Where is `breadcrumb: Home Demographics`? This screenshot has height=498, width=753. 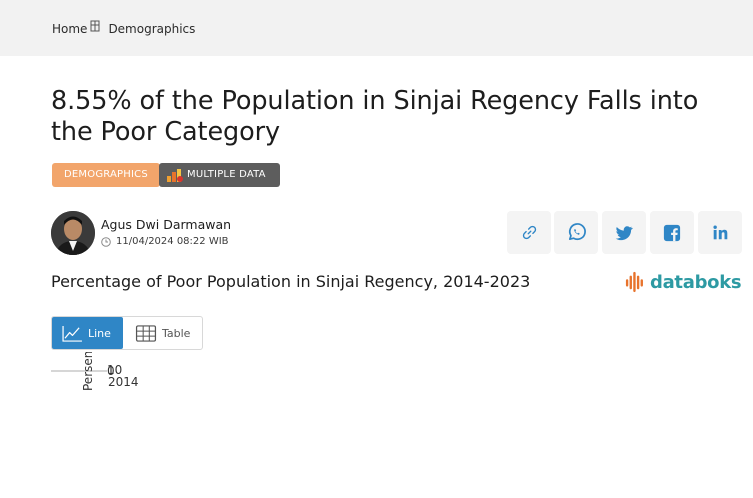 breadcrumb: Home Demographics is located at coordinates (123, 28).